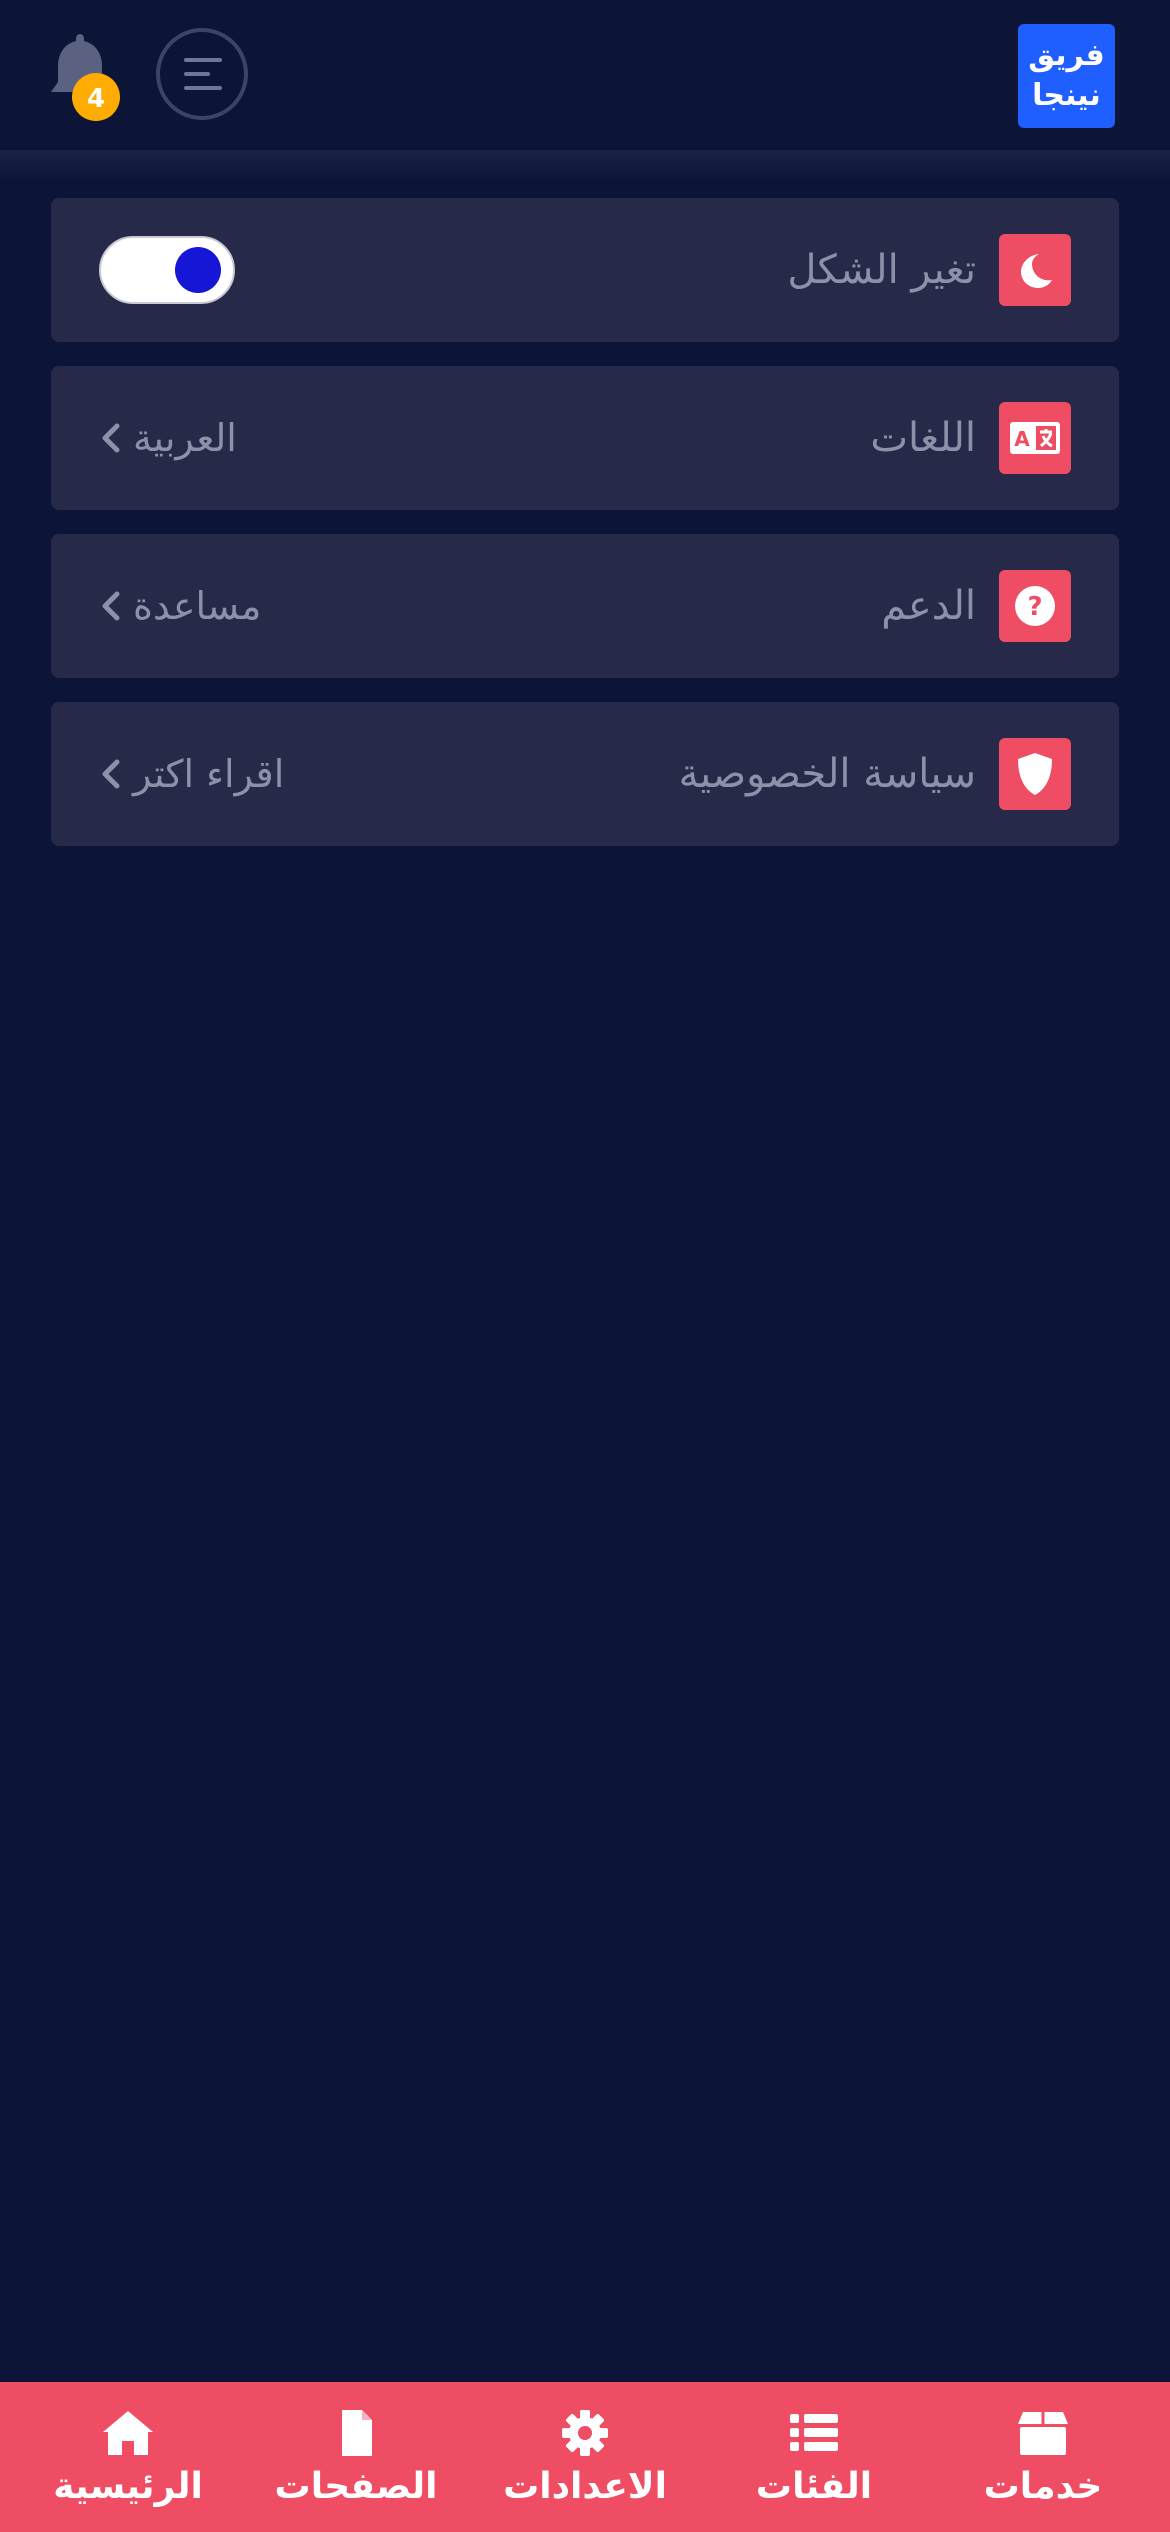 The image size is (1170, 2532). Describe the element at coordinates (96, 97) in the screenshot. I see `notification-badge: 4` at that location.